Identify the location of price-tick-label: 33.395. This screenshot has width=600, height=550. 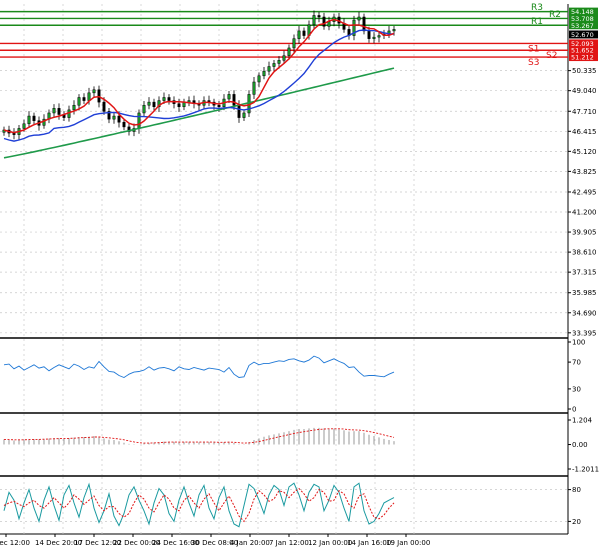
(584, 333).